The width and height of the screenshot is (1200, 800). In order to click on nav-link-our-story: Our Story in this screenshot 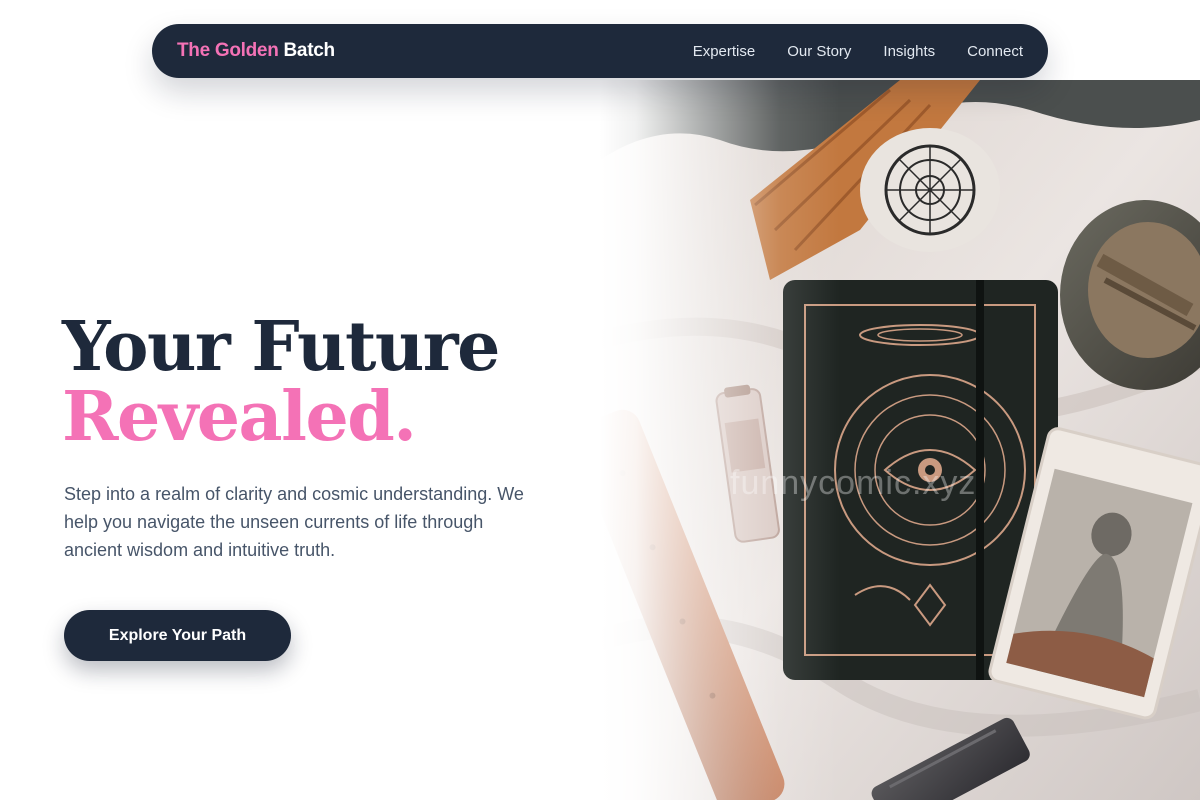, I will do `click(819, 51)`.